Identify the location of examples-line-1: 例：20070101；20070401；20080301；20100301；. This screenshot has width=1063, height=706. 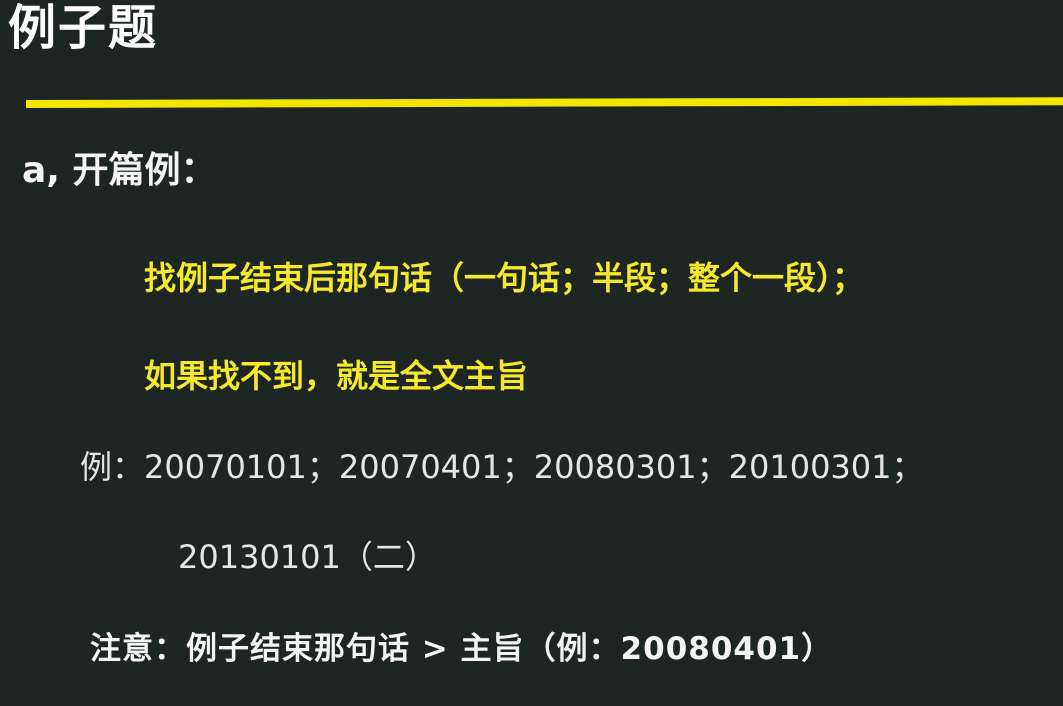
(502, 467).